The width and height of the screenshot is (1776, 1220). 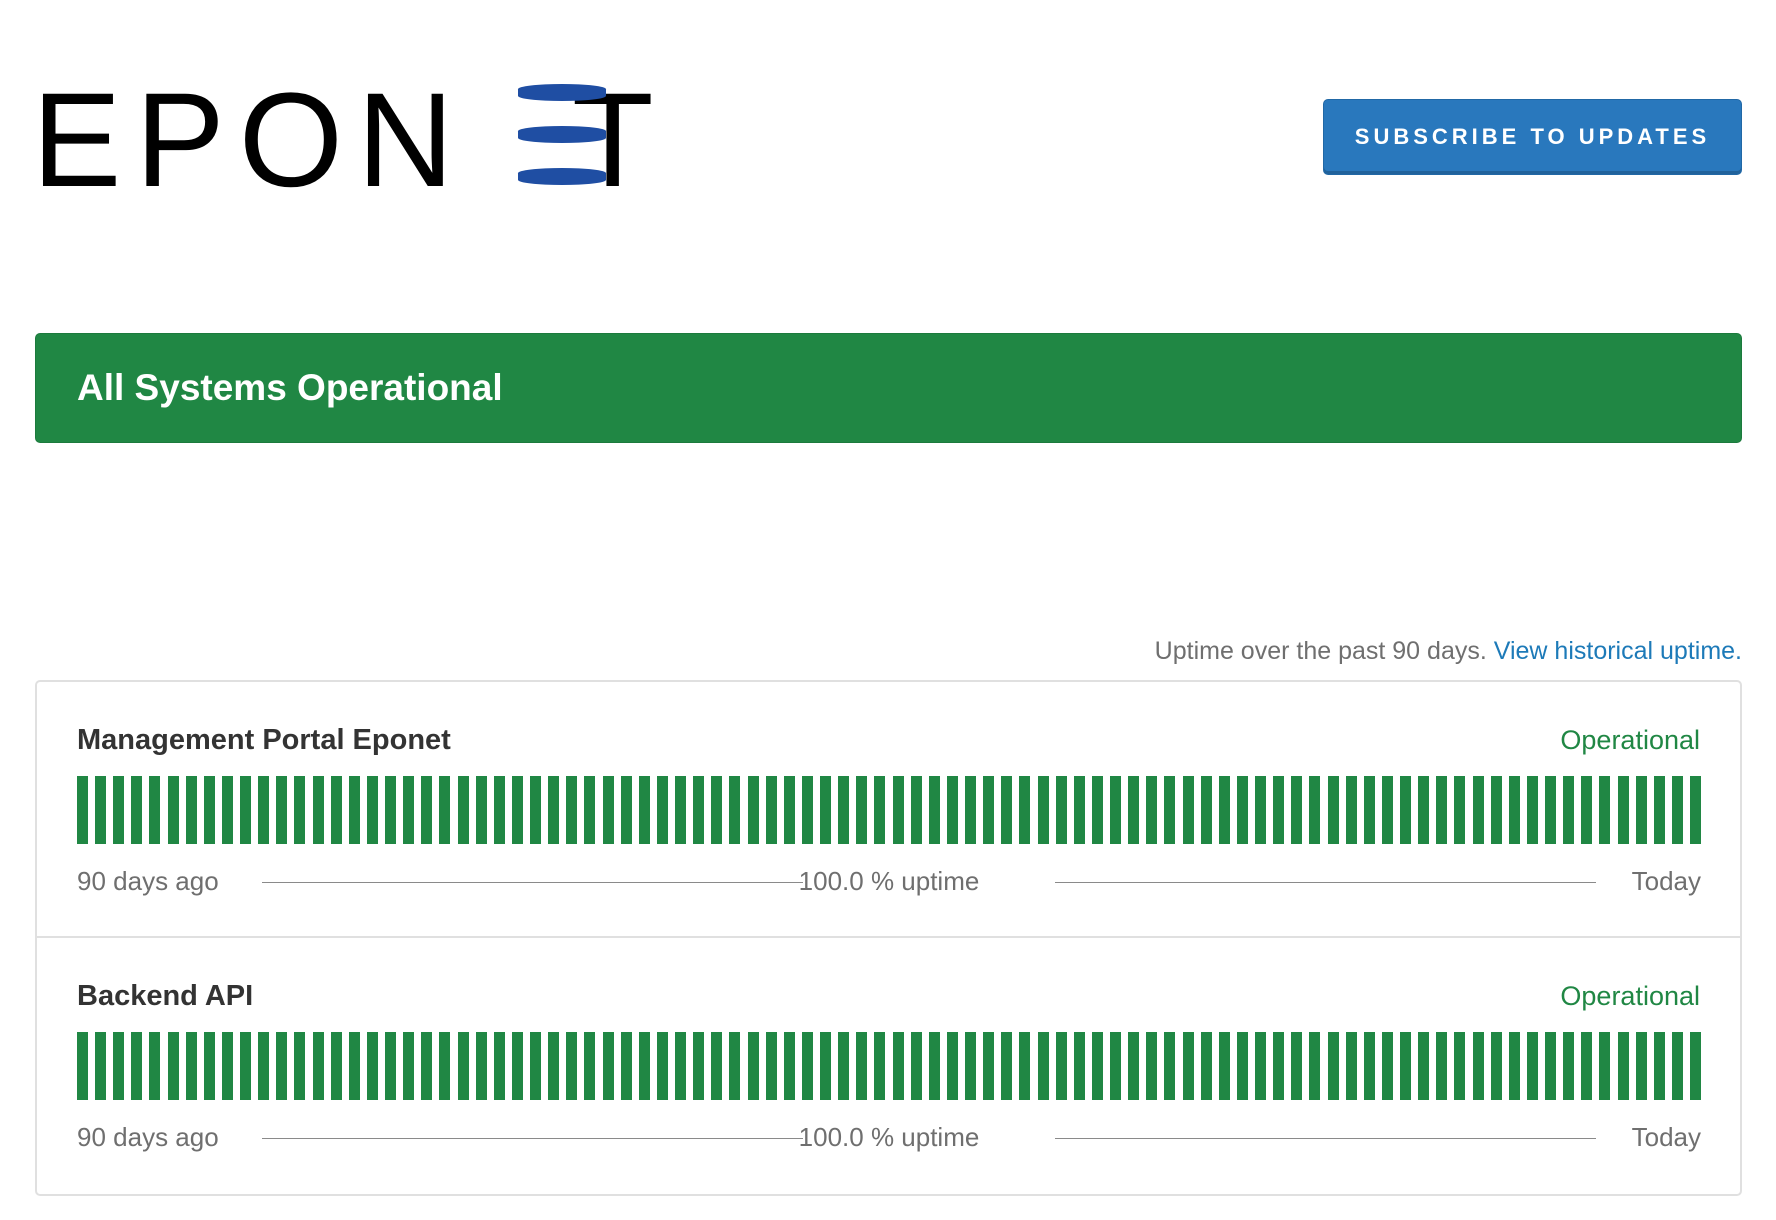 What do you see at coordinates (374, 141) in the screenshot?
I see `eponet-logo: EPON T` at bounding box center [374, 141].